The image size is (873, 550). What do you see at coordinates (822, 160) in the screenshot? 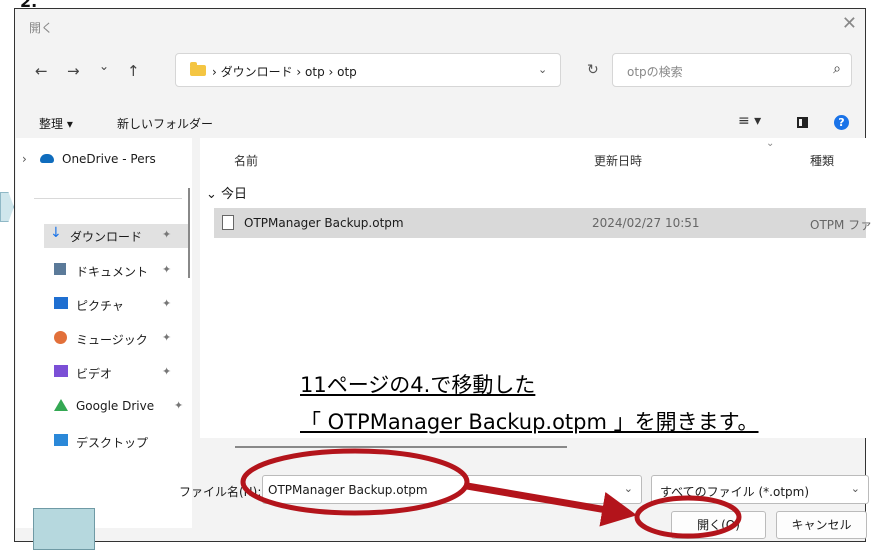
I see `column-header-type: 種類` at bounding box center [822, 160].